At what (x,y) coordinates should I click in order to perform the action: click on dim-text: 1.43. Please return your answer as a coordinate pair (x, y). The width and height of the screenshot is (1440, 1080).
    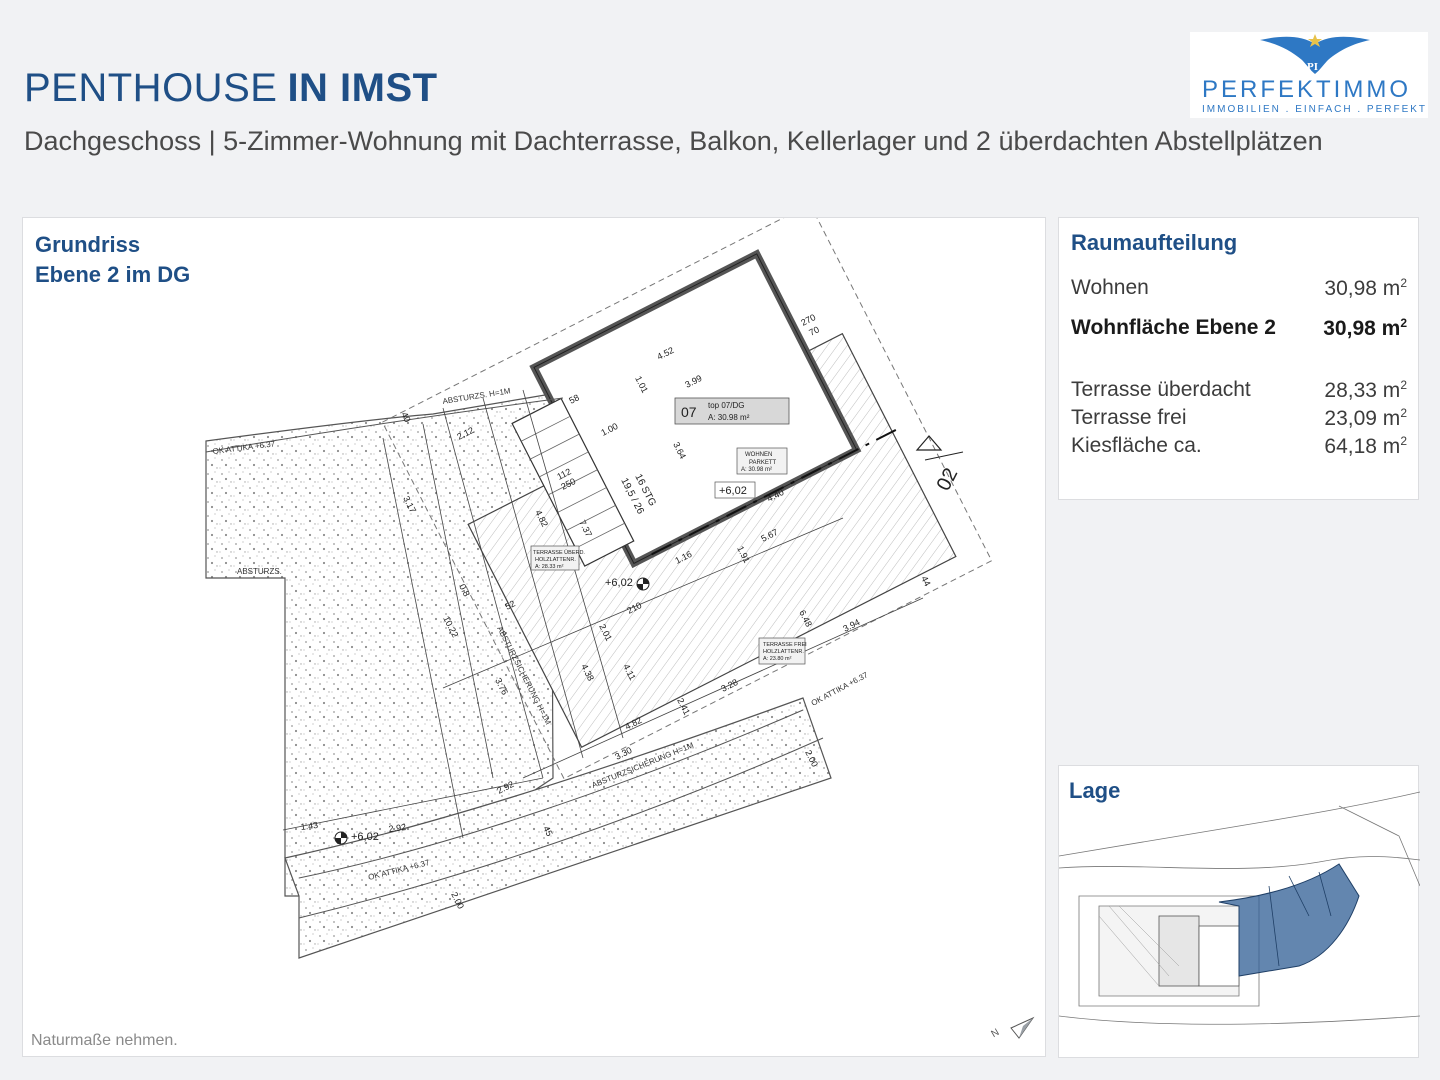
    Looking at the image, I should click on (309, 826).